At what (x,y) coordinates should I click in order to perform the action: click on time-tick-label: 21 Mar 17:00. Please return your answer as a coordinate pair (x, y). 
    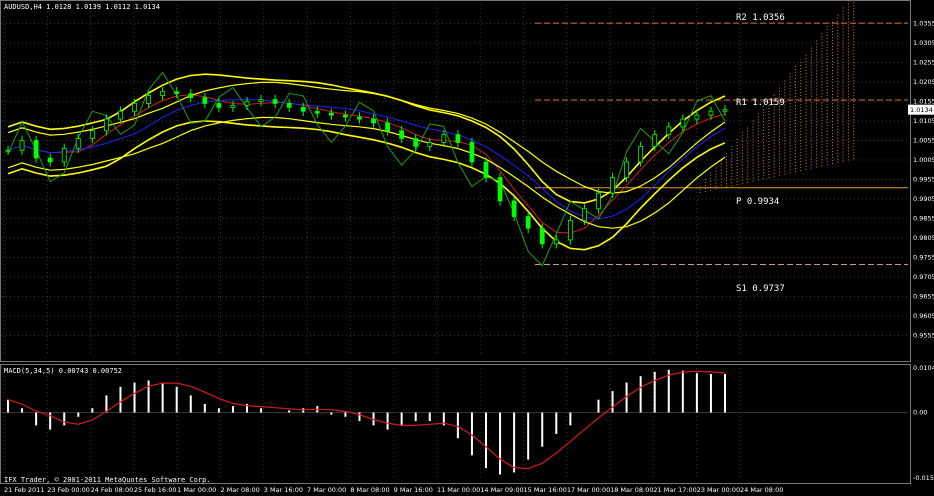
    Looking at the image, I should click on (674, 490).